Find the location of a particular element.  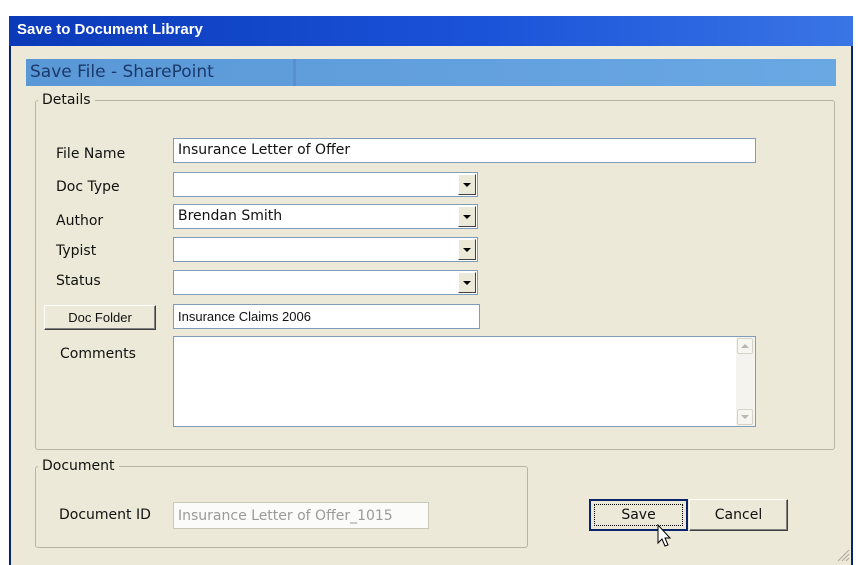

cancel-button-label: Cancel is located at coordinates (738, 515).